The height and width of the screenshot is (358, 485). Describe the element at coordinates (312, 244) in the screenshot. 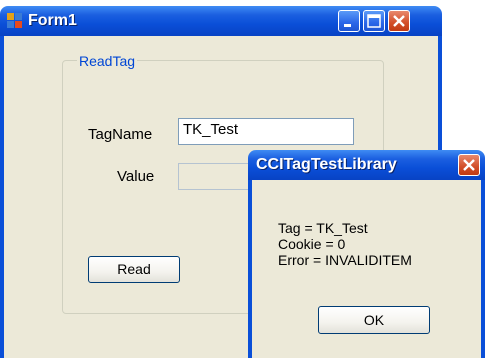

I see `message-line-cookie: Cookie = 0` at that location.